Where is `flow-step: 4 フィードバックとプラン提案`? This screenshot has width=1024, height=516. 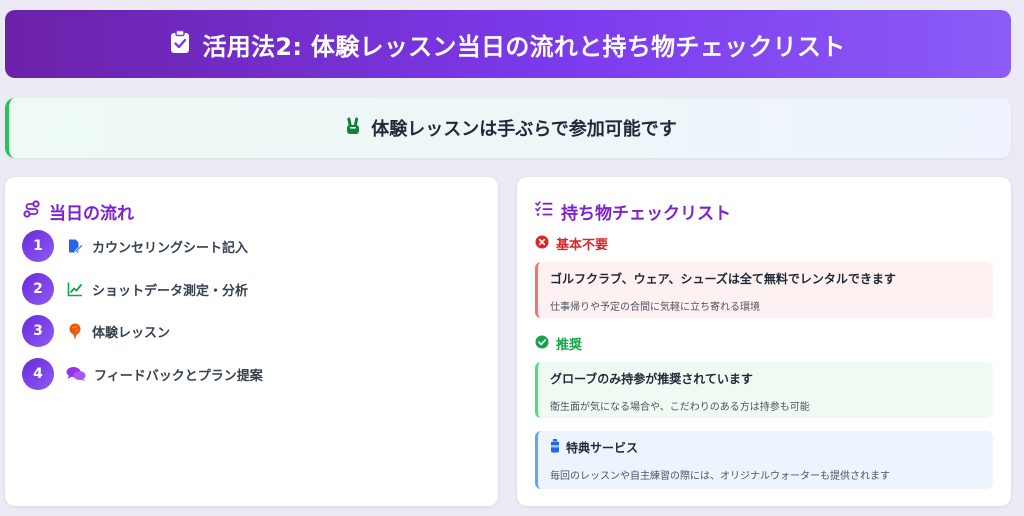 flow-step: 4 フィードバックとプラン提案 is located at coordinates (142, 374).